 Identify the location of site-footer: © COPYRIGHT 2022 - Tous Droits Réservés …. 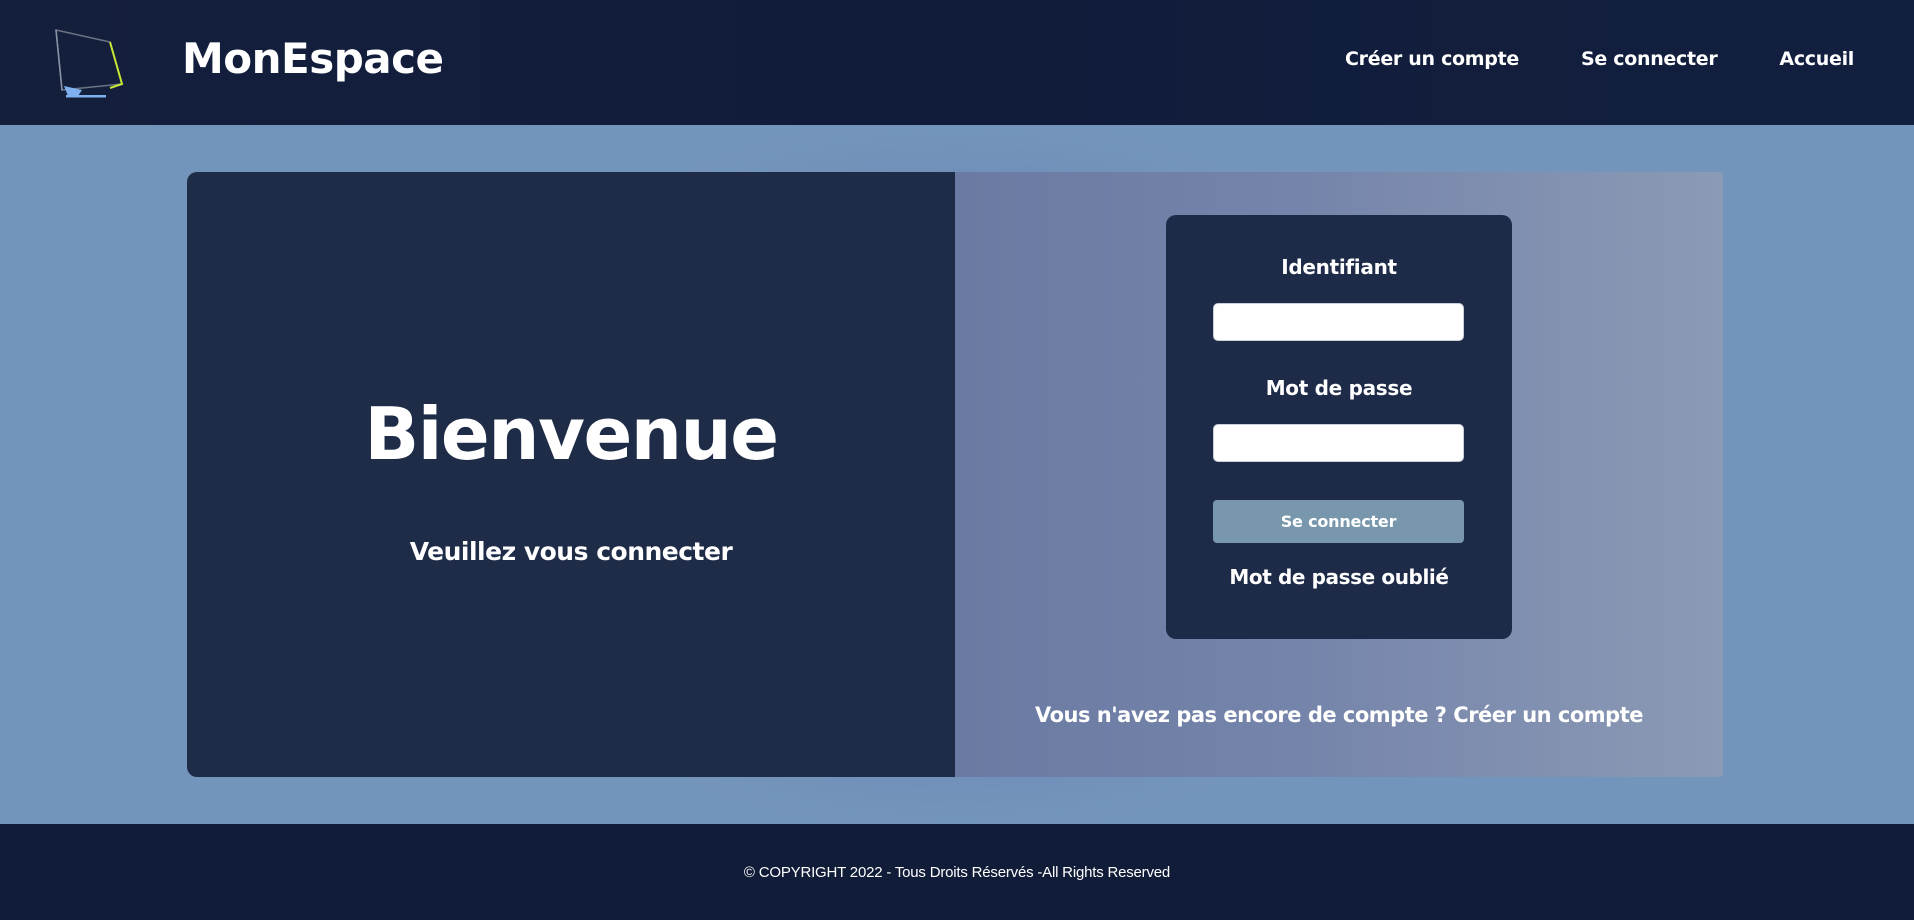
(957, 872).